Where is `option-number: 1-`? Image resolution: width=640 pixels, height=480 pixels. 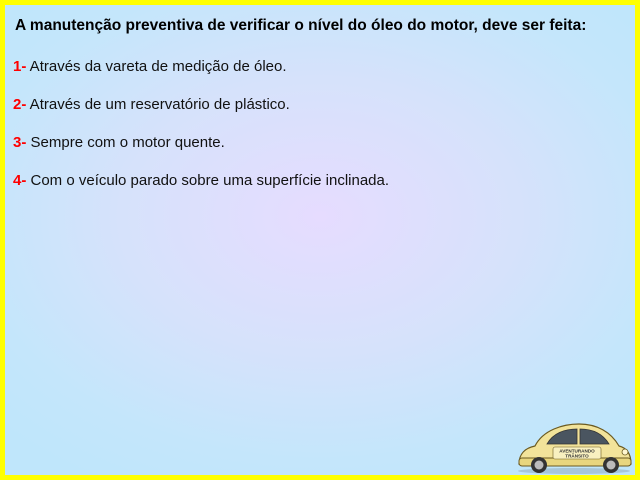 option-number: 1- is located at coordinates (20, 66).